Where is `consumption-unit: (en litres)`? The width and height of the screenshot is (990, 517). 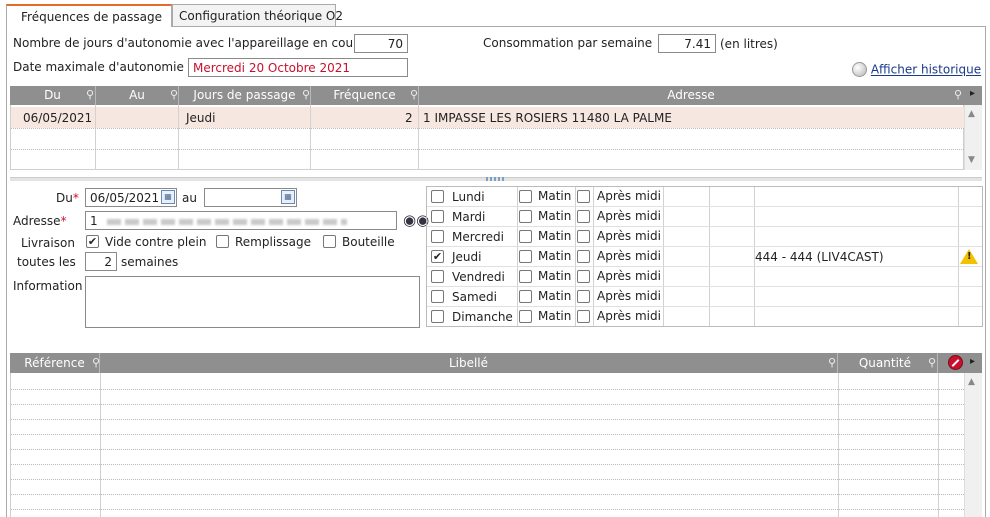
consumption-unit: (en litres) is located at coordinates (749, 44).